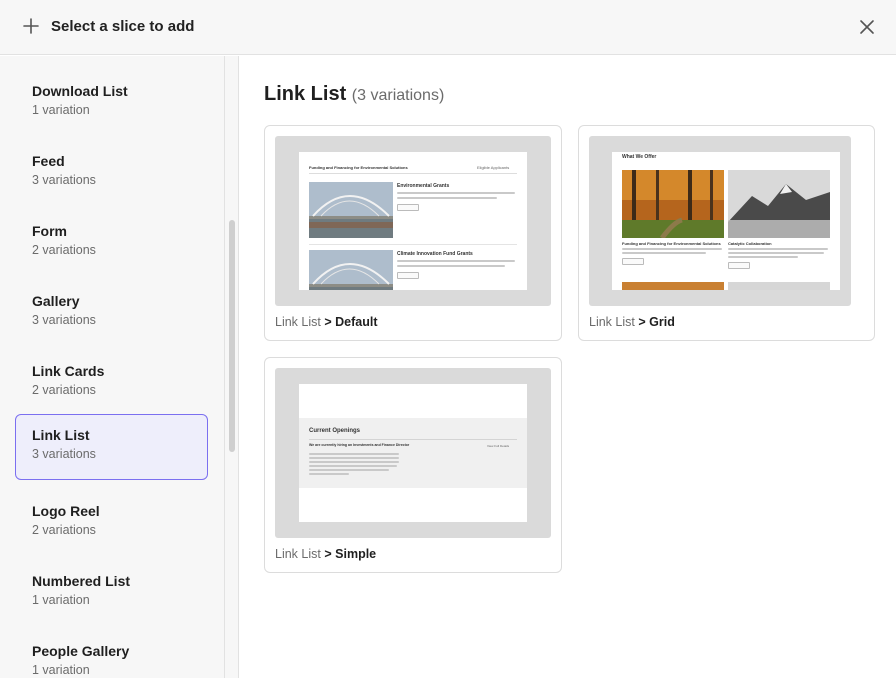 This screenshot has width=896, height=678. I want to click on variation-caption: Link List > Default, so click(326, 322).